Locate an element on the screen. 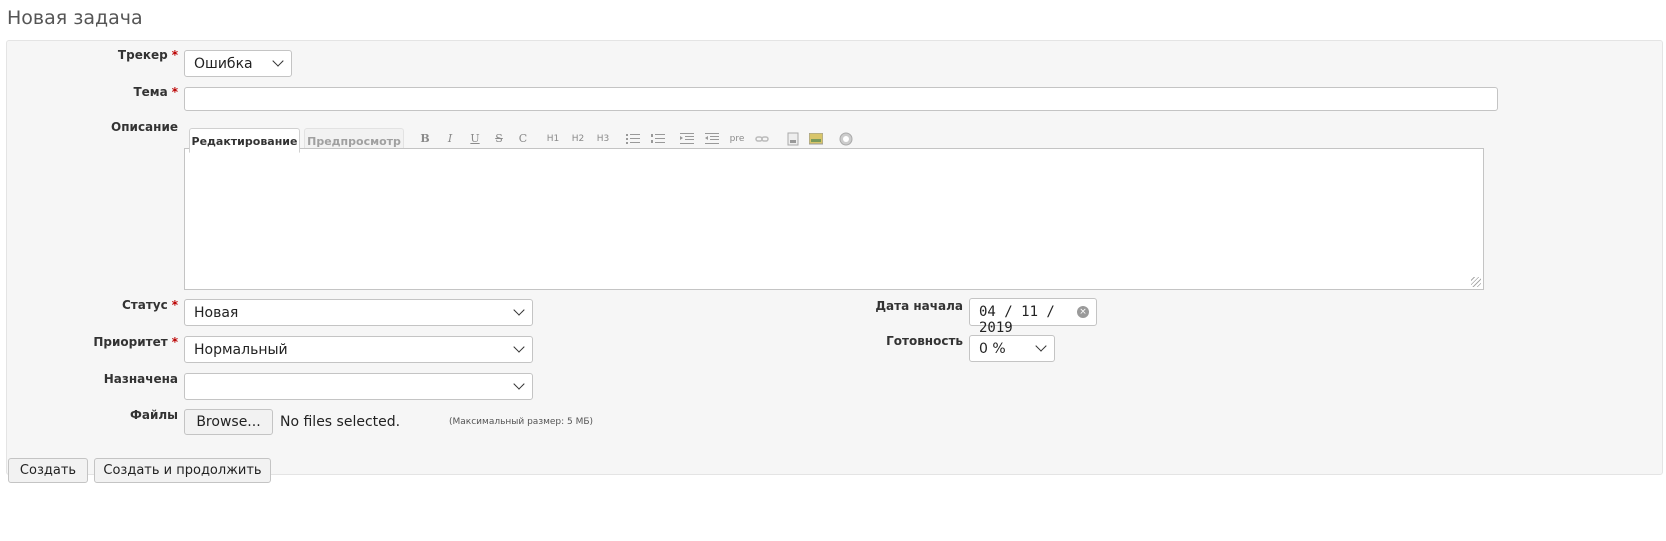  indent-right-icon is located at coordinates (687, 139).